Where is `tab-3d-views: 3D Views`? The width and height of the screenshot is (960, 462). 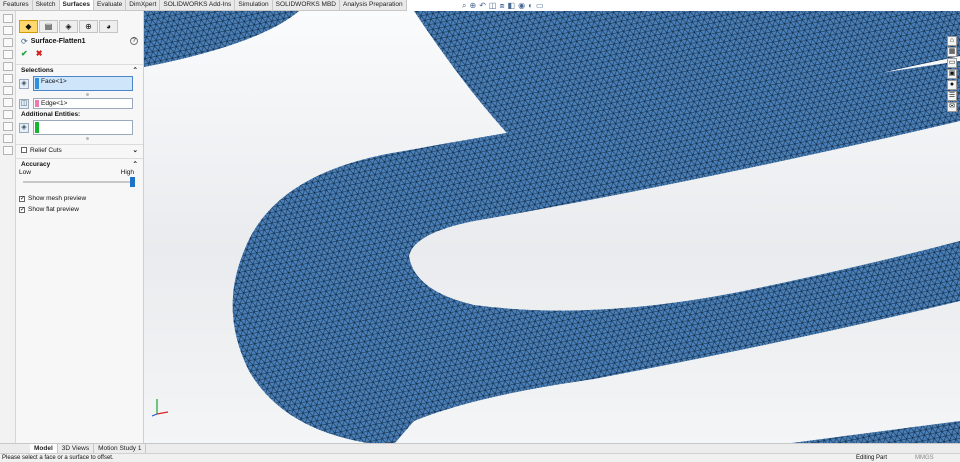
tab-3d-views: 3D Views is located at coordinates (76, 448).